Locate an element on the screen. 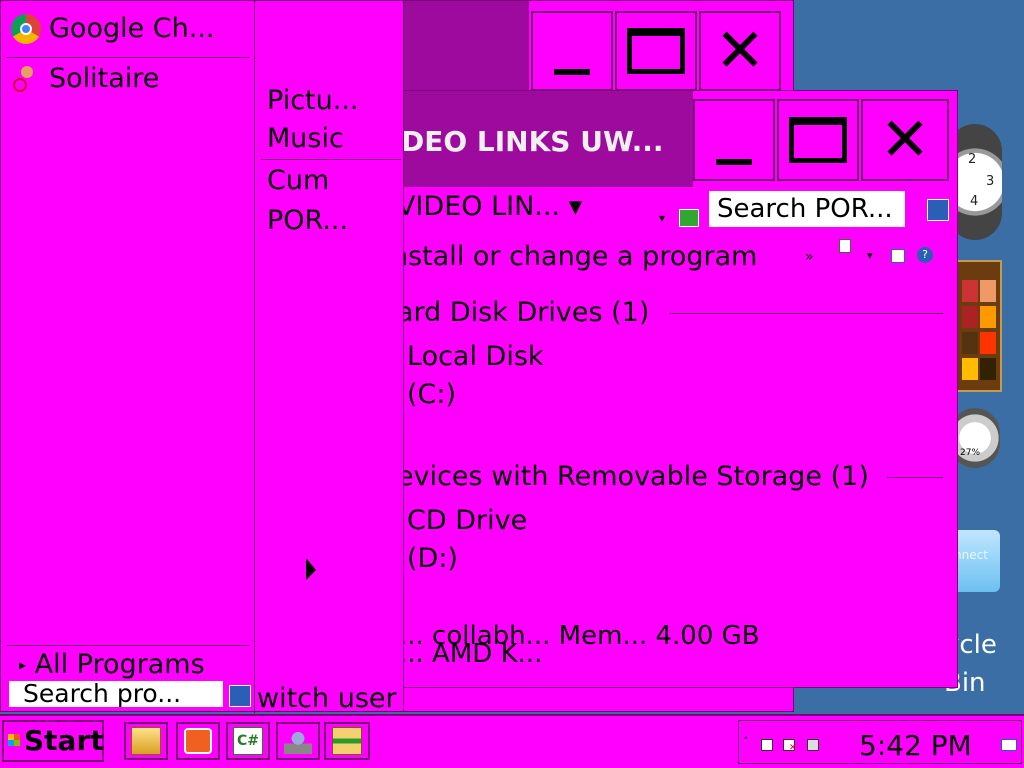  drive-d-letter: (D:) is located at coordinates (432, 558).